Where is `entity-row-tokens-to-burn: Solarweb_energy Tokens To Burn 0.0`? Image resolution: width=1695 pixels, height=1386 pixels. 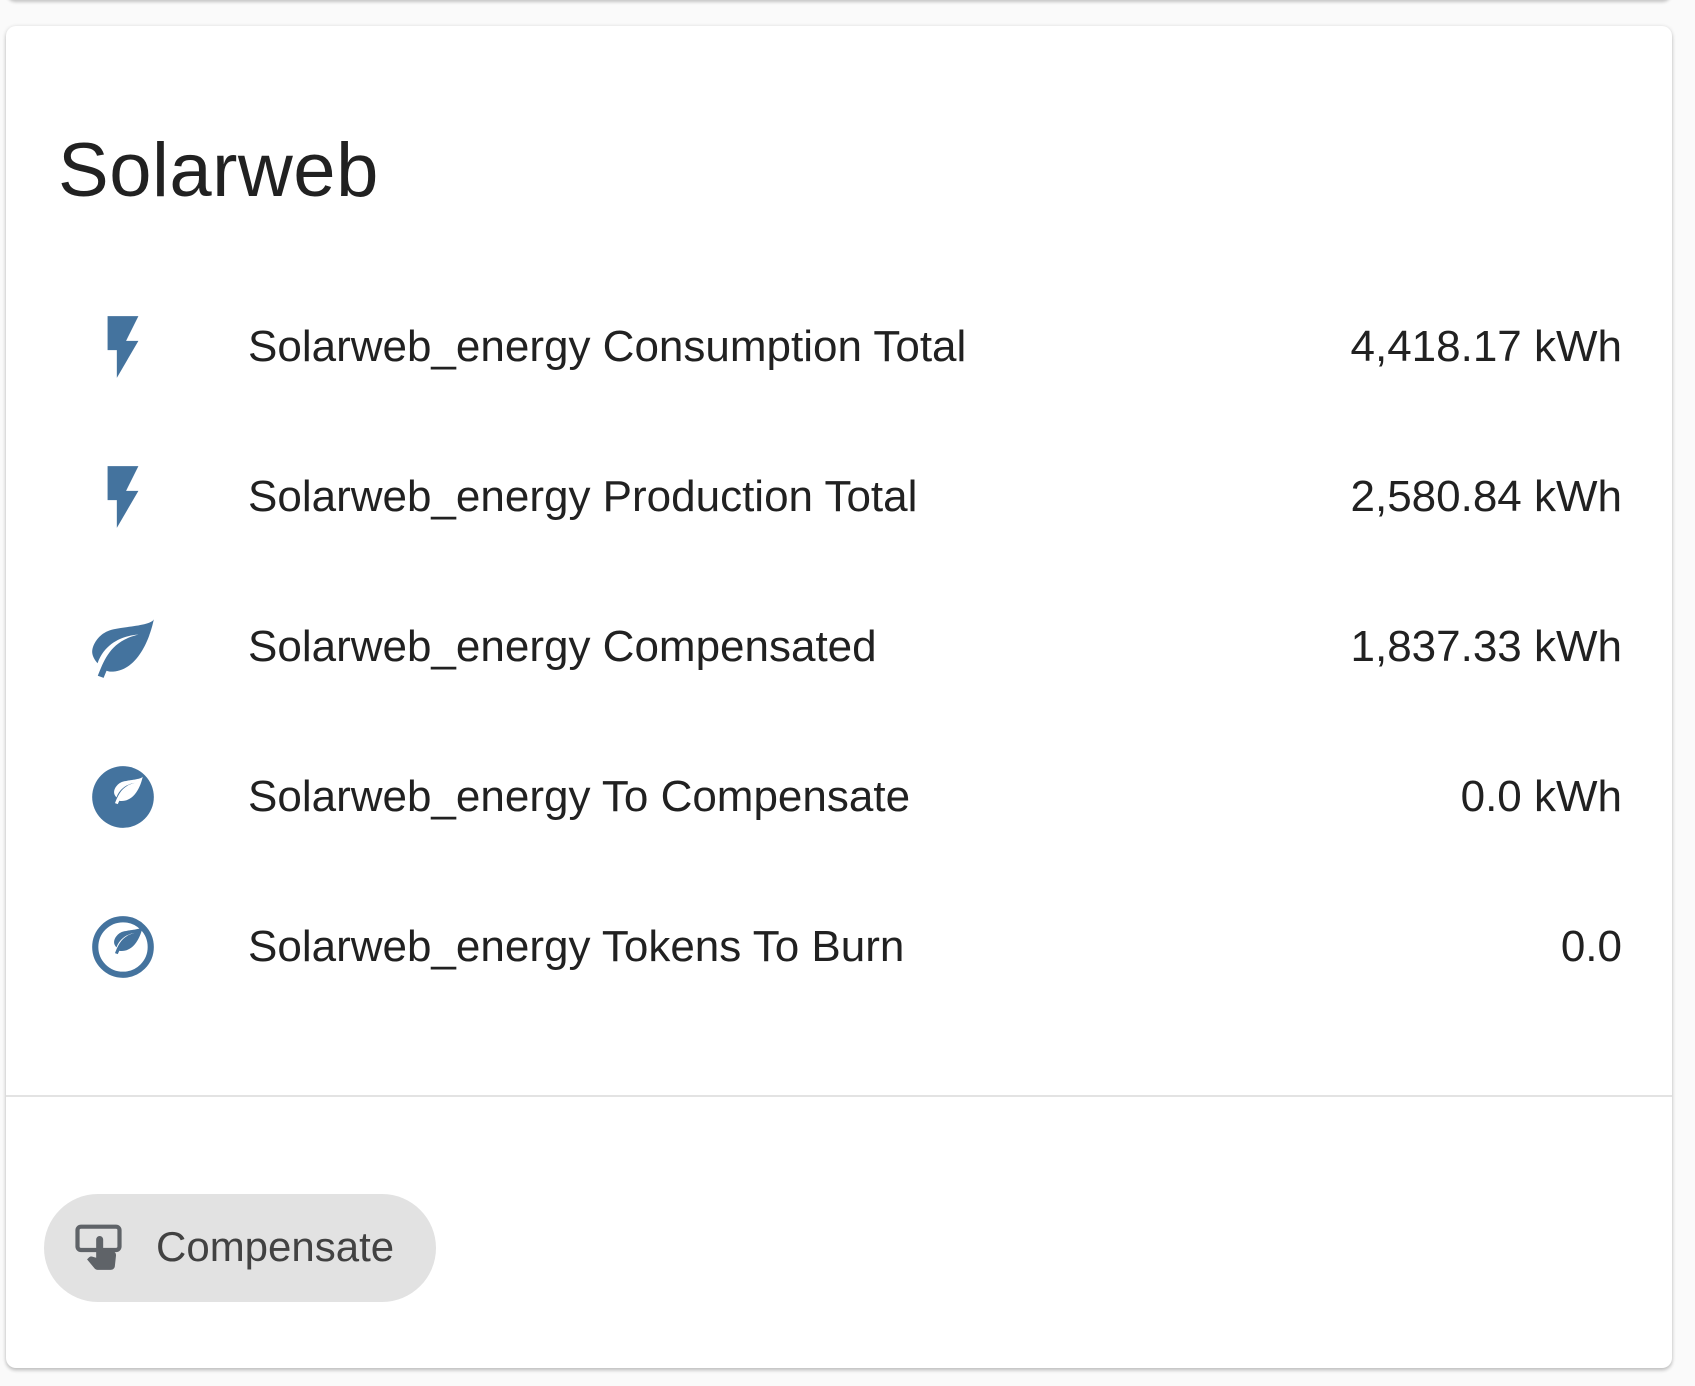 entity-row-tokens-to-burn: Solarweb_energy Tokens To Burn 0.0 is located at coordinates (839, 946).